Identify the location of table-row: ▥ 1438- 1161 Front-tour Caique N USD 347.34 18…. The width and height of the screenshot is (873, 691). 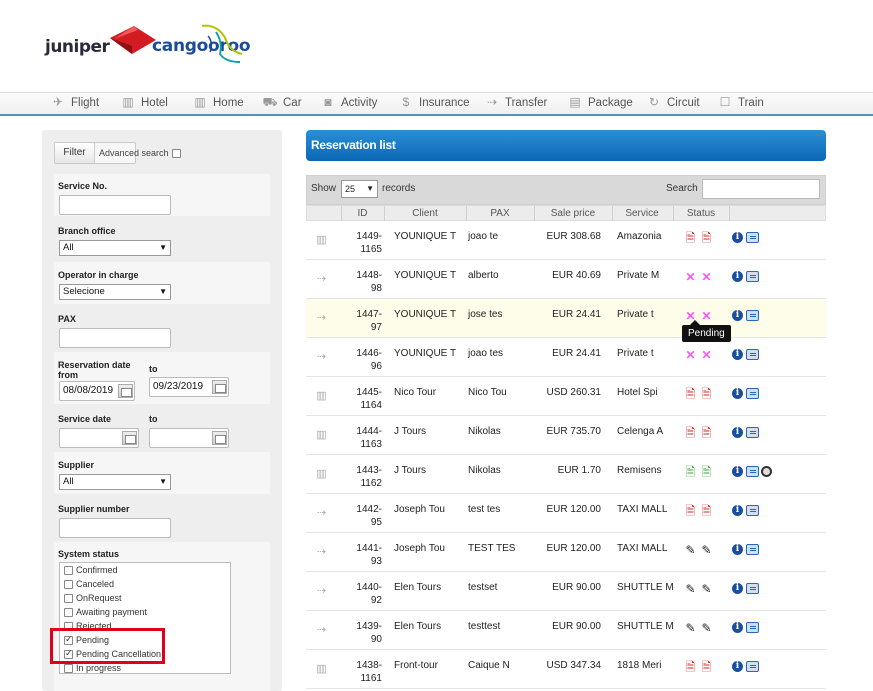
(566, 669).